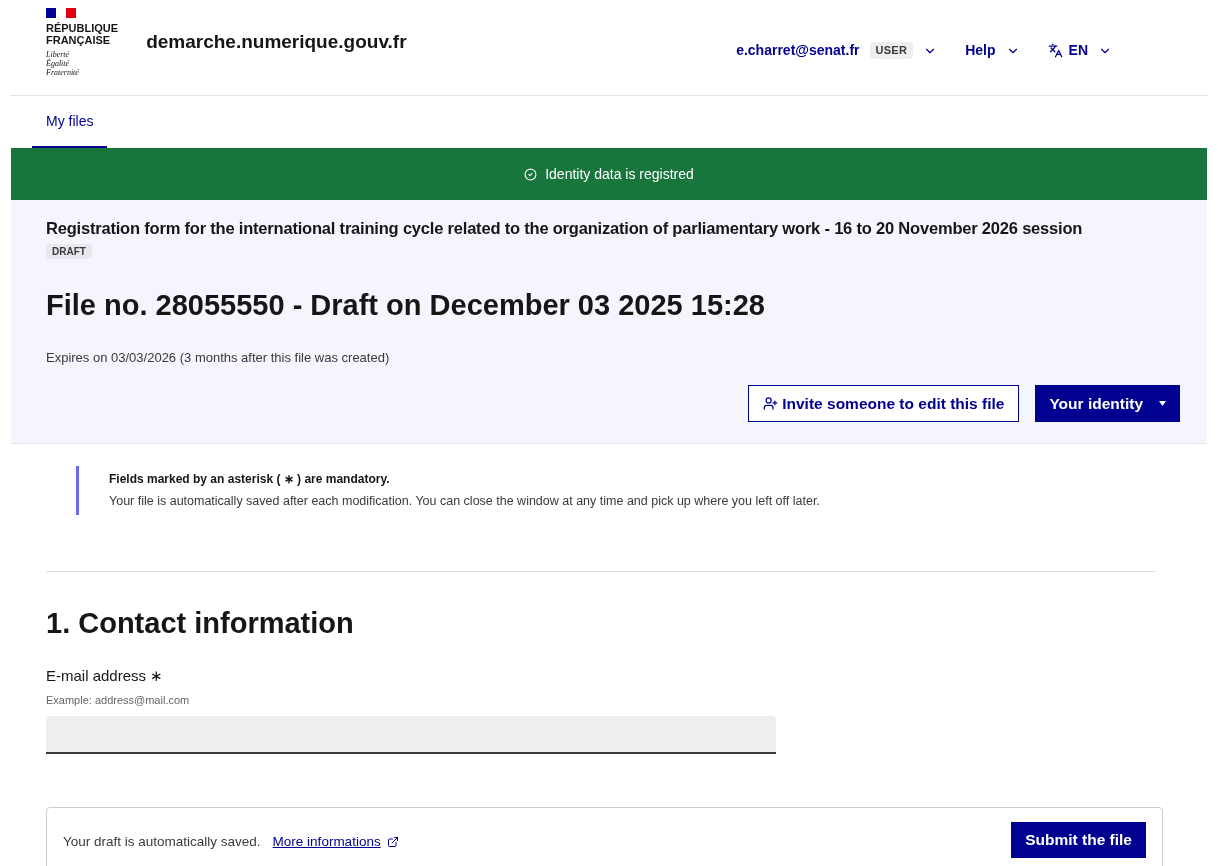 The height and width of the screenshot is (866, 1218). What do you see at coordinates (218, 357) in the screenshot?
I see `expiry-text: Expires on 03/03/2026 (3 months after this file was created)` at bounding box center [218, 357].